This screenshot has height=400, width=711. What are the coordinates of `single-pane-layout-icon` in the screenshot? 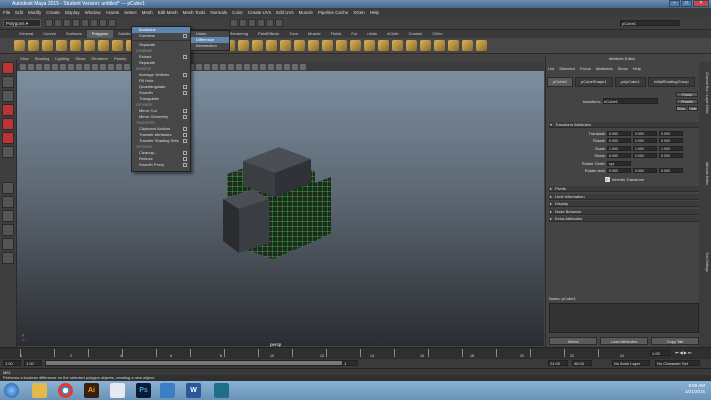 It's located at (8, 188).